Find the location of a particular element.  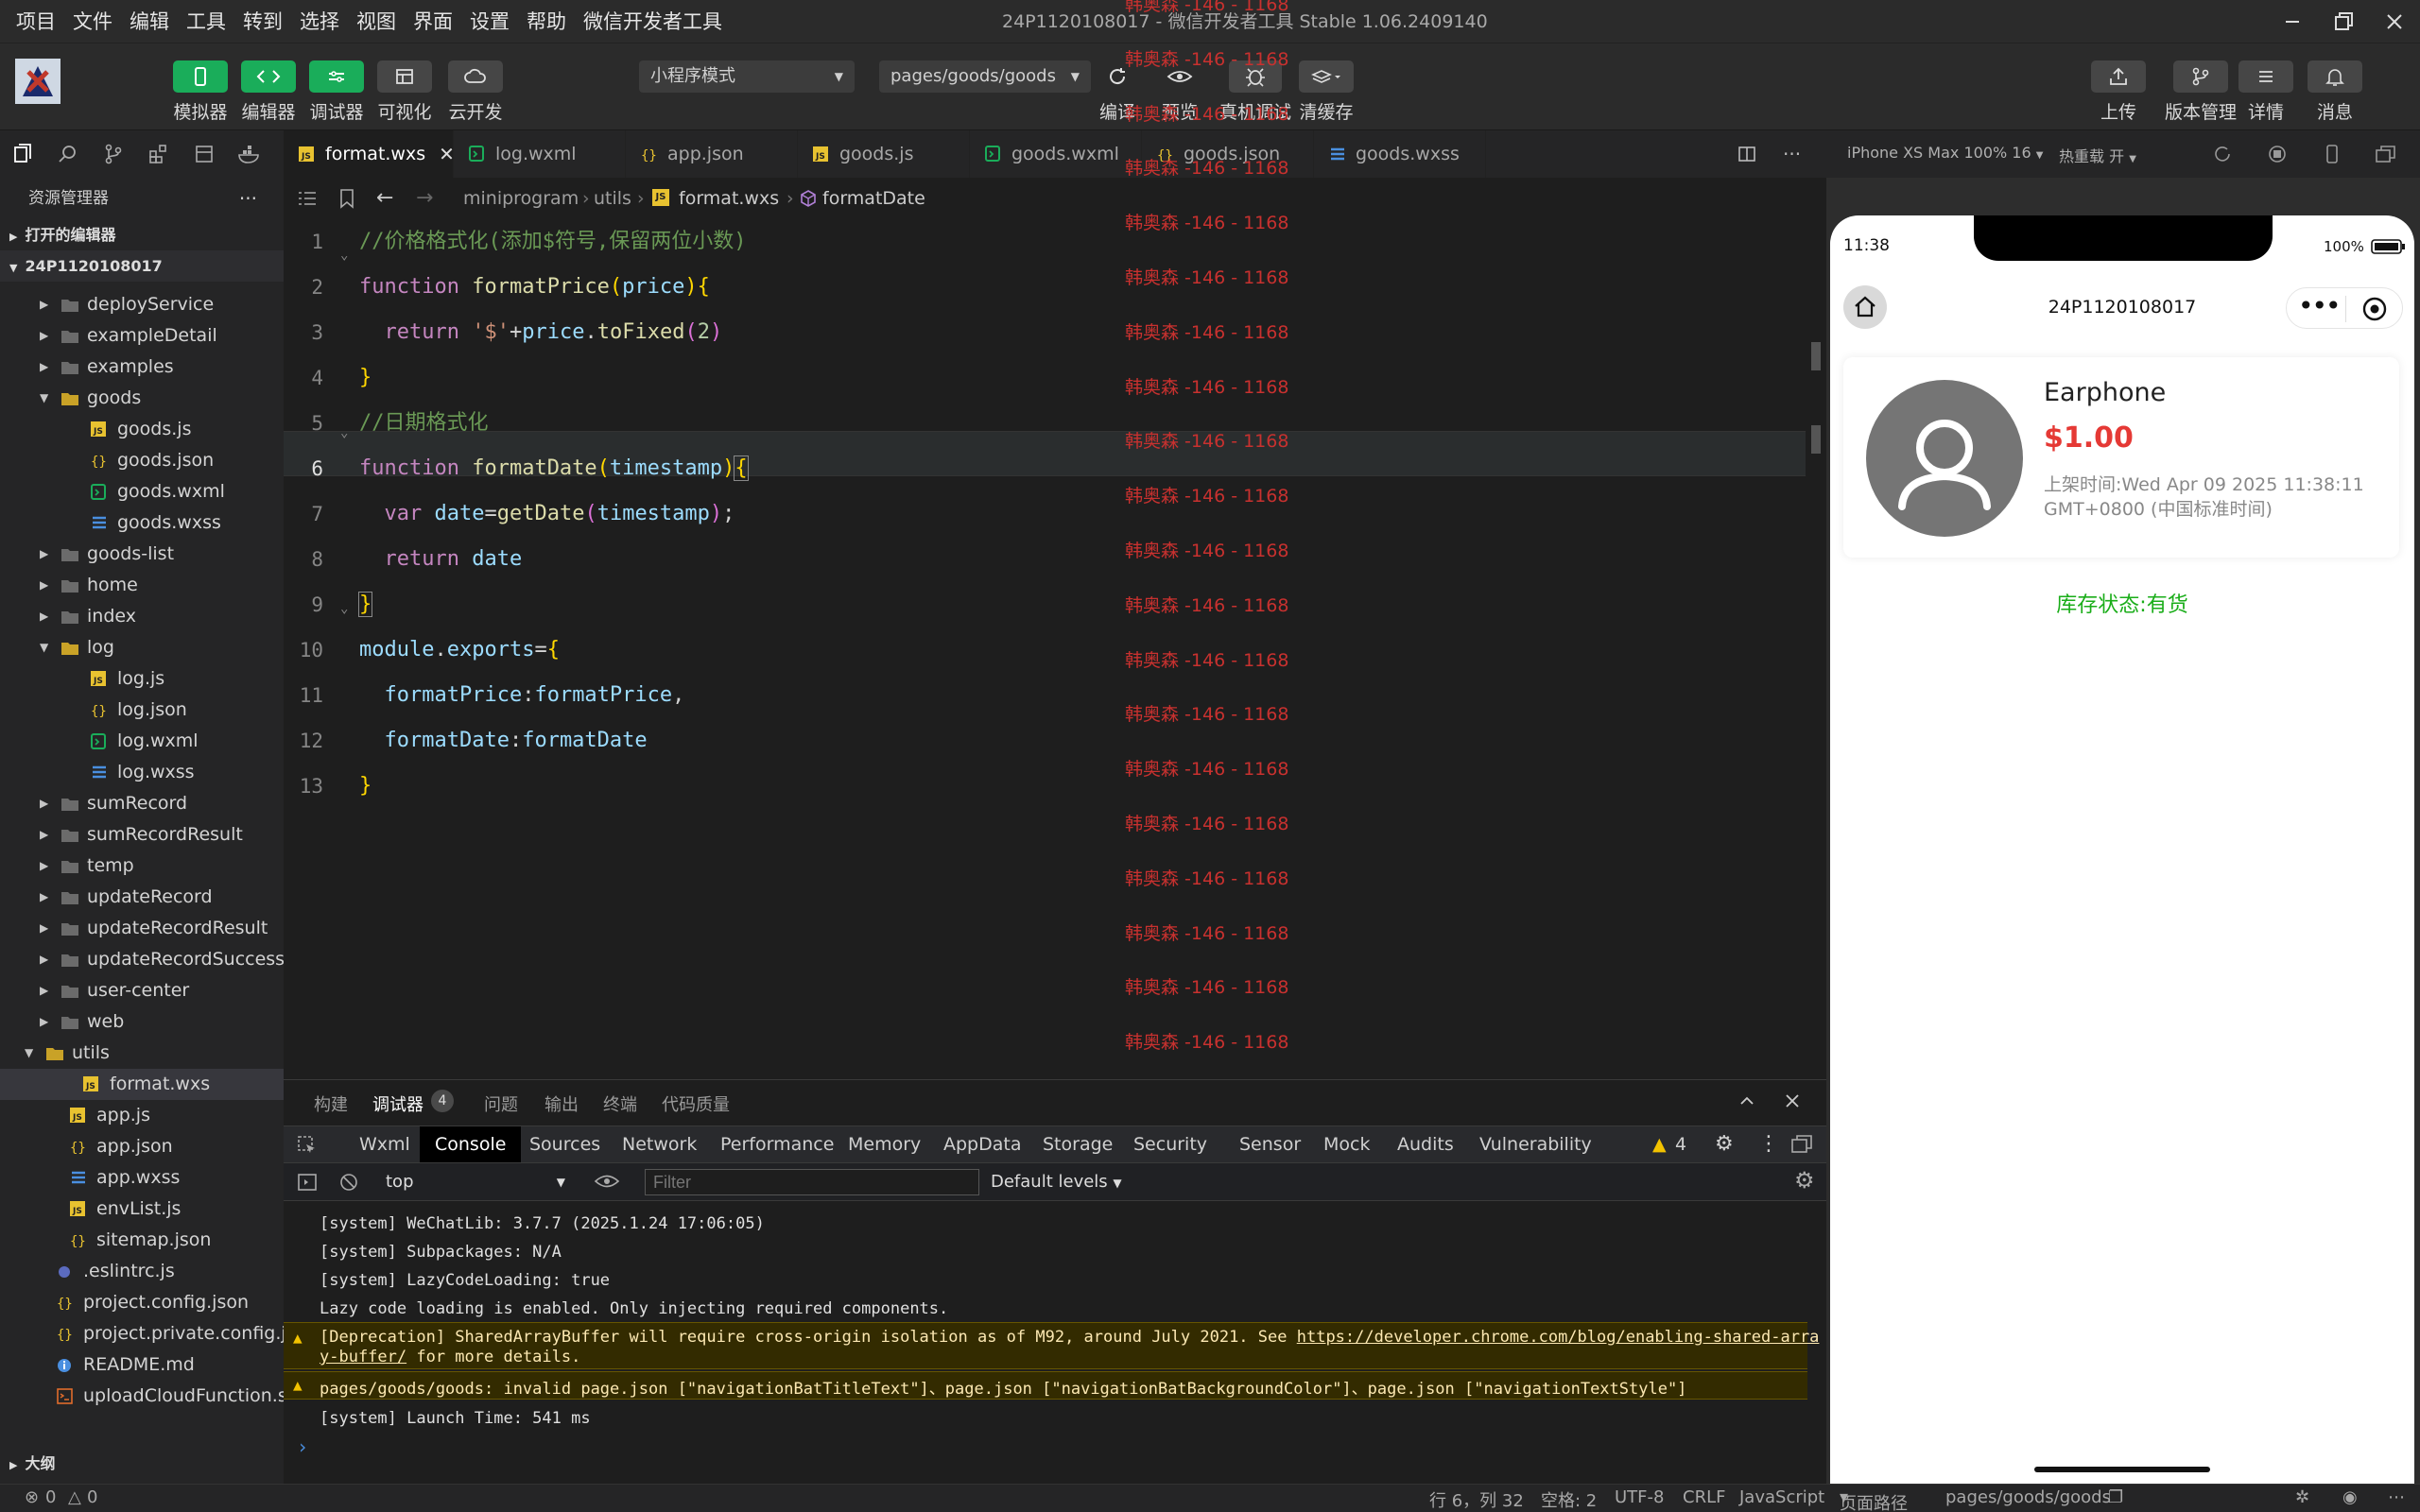

file-tree-item: ▼ log is located at coordinates (142, 647).